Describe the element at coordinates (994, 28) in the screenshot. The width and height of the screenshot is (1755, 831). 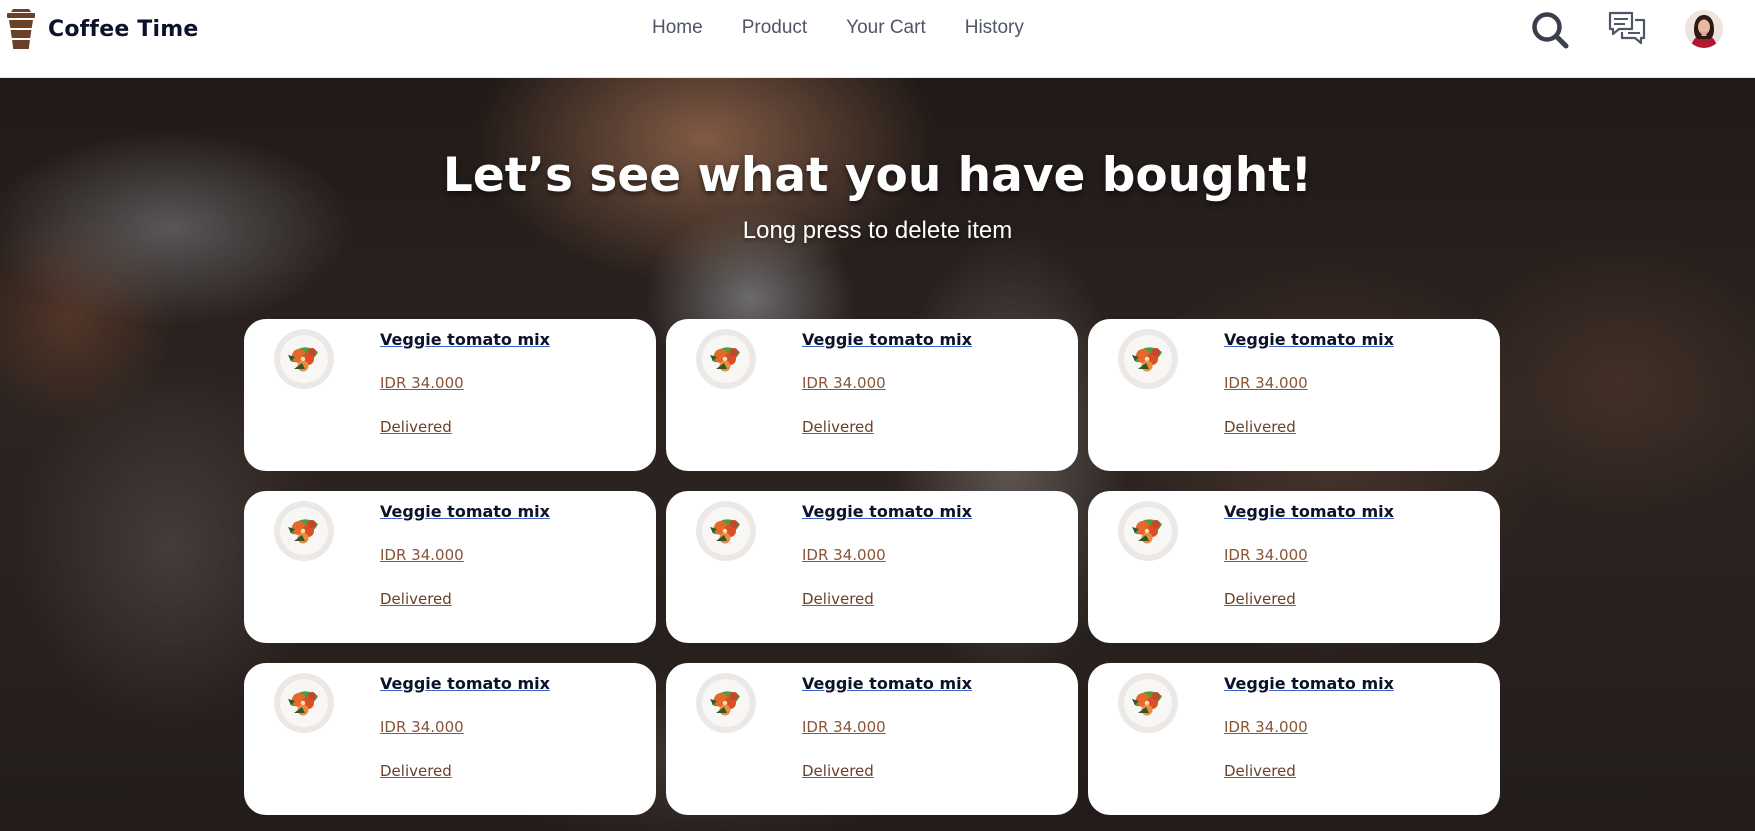
I see `nav-history-link: History` at that location.